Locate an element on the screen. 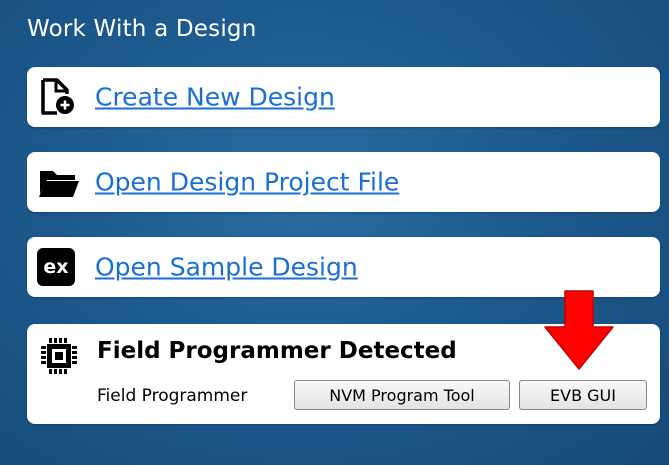  folder-icon is located at coordinates (59, 184).